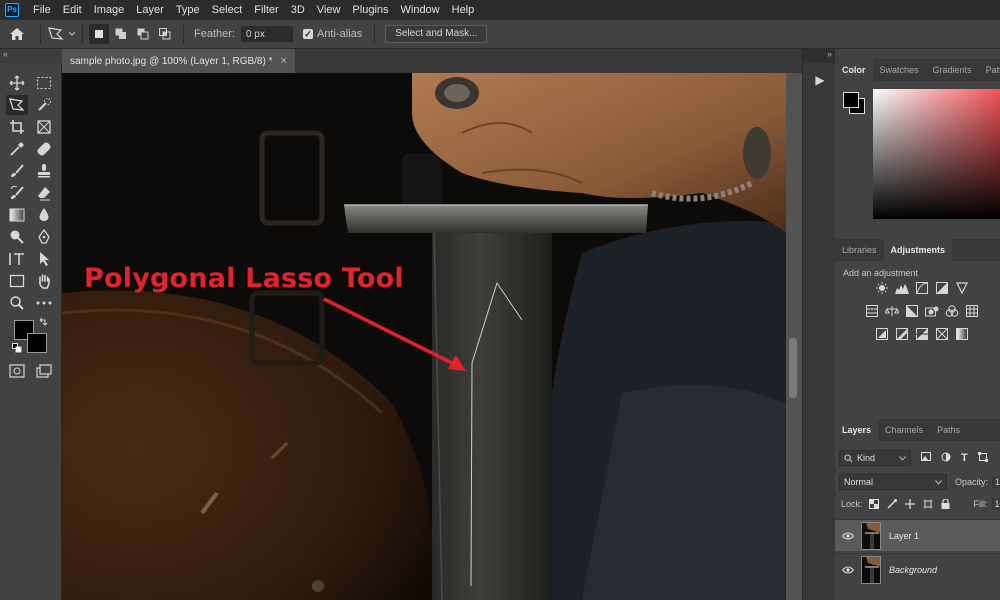  Describe the element at coordinates (17, 349) in the screenshot. I see `default-colors-button` at that location.